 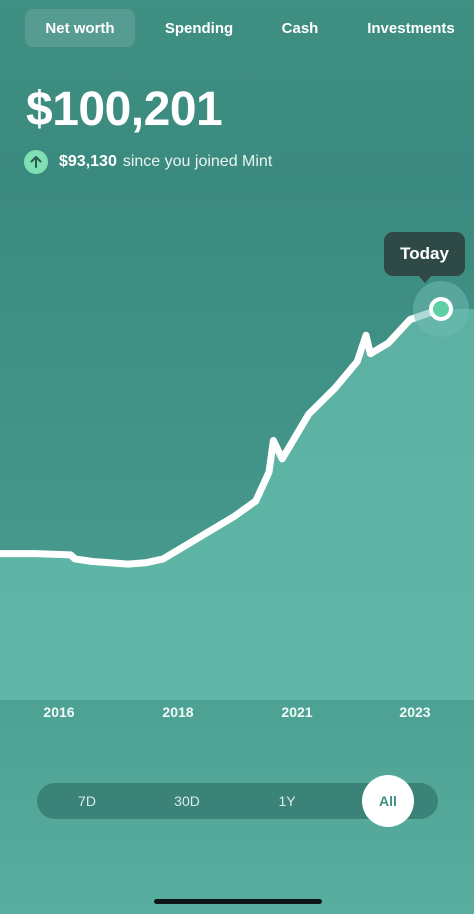 What do you see at coordinates (388, 801) in the screenshot?
I see `range-option-all: All` at bounding box center [388, 801].